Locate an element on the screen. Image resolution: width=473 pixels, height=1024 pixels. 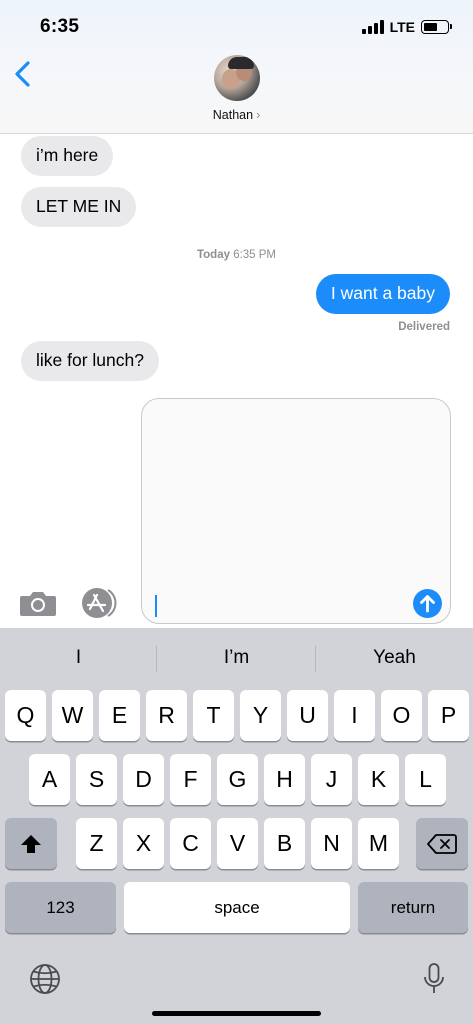
predictive-bar: I I’m Yeah is located at coordinates (236, 658).